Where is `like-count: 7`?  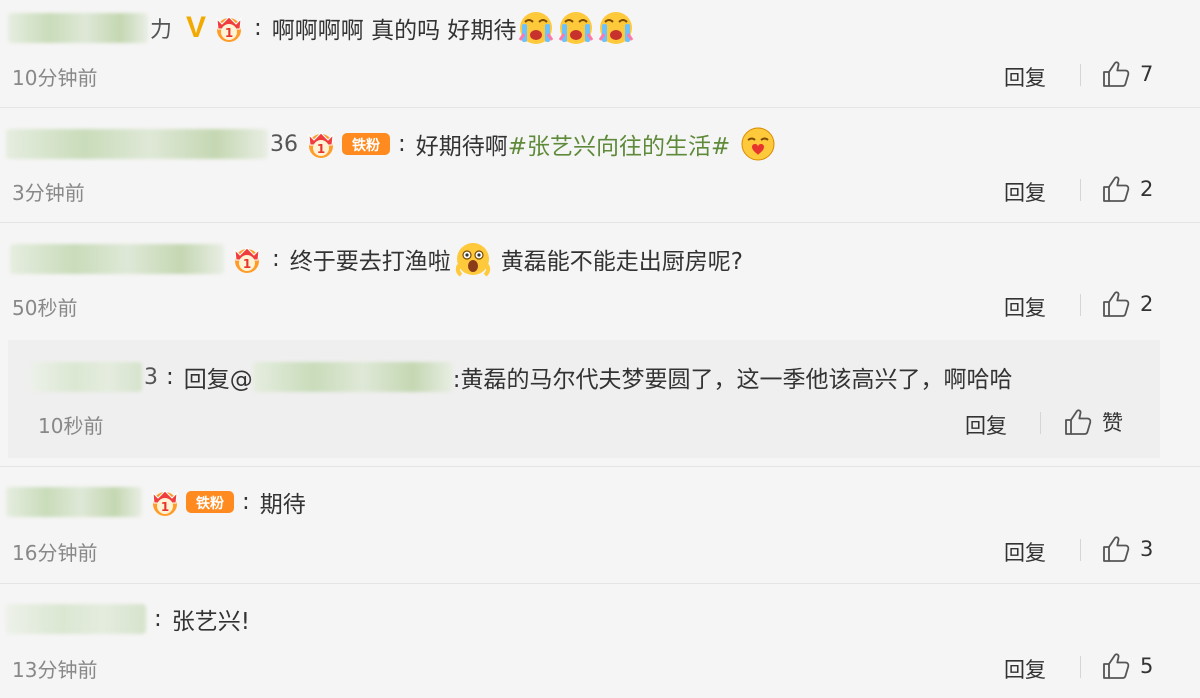 like-count: 7 is located at coordinates (1147, 74).